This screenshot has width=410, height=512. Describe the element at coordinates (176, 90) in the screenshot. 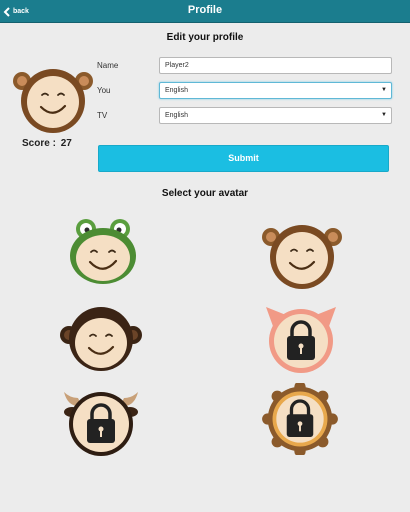

I see `you-language-value: English` at that location.